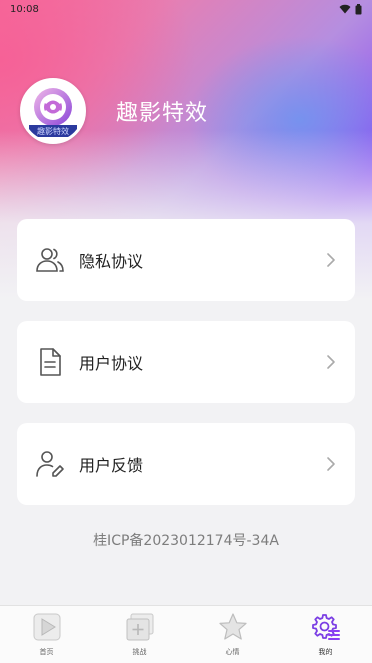 Image resolution: width=372 pixels, height=663 pixels. Describe the element at coordinates (358, 8) in the screenshot. I see `battery-icon` at that location.